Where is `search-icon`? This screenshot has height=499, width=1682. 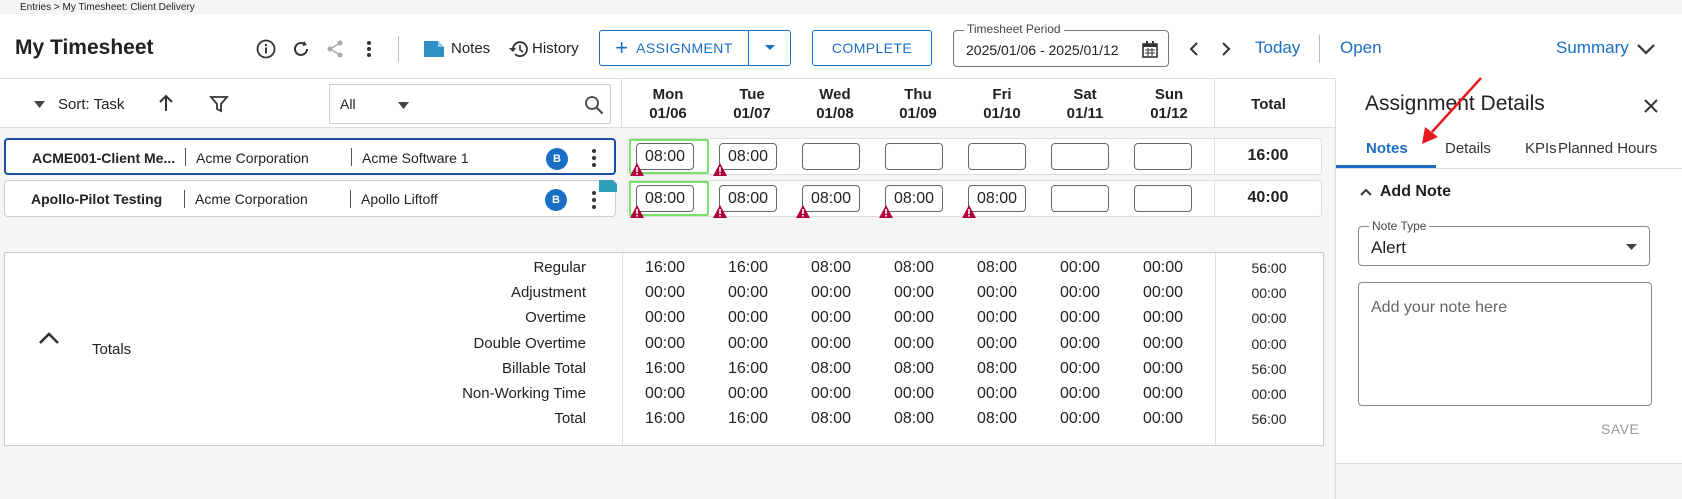
search-icon is located at coordinates (594, 105).